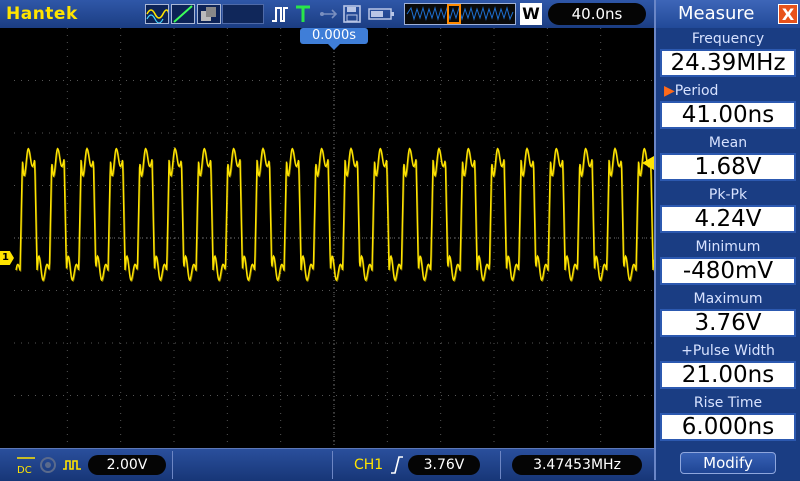 The width and height of the screenshot is (800, 481). I want to click on trigger-position-marker, so click(334, 47).